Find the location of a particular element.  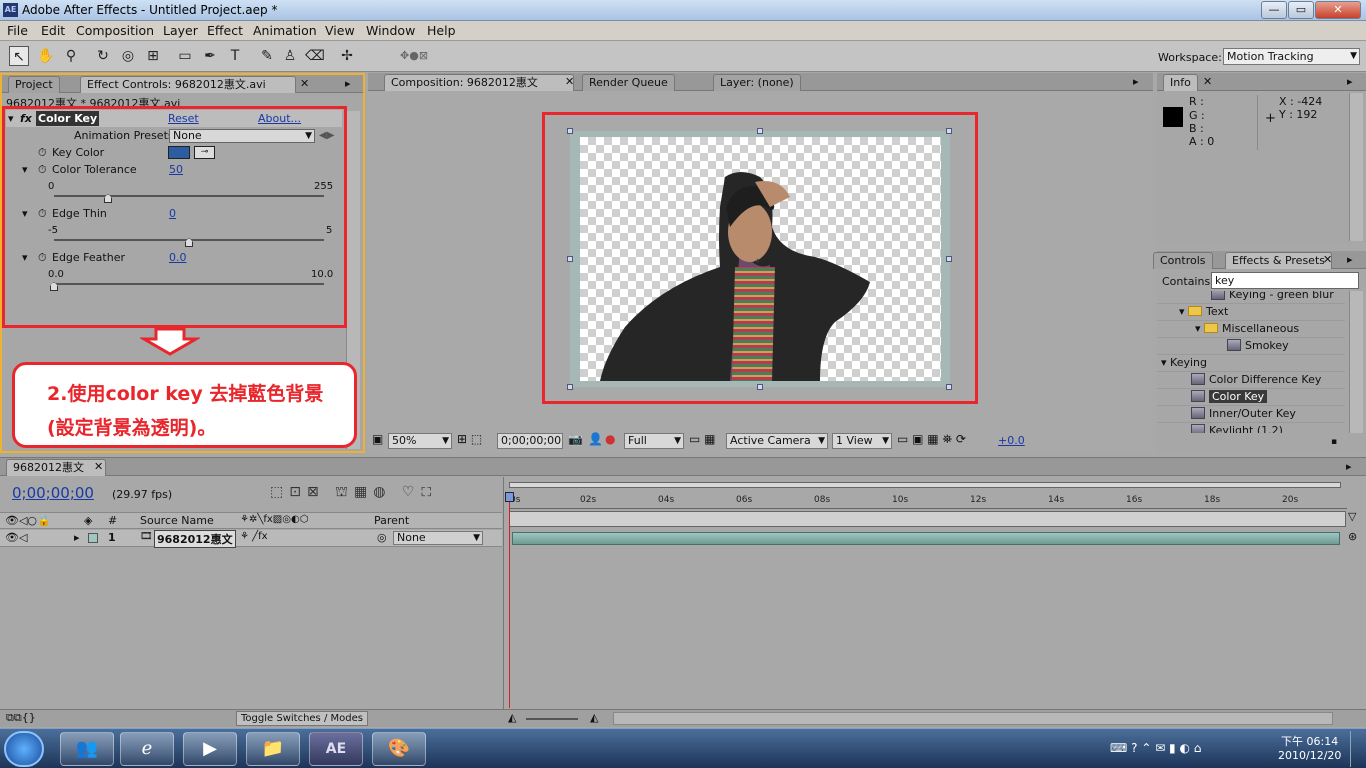

channel-rgb-icon: ● is located at coordinates (610, 439).